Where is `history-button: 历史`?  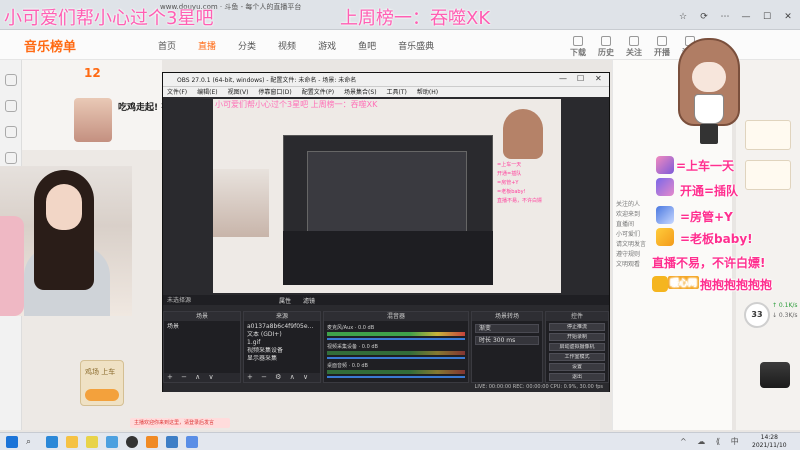
history-button: 历史 is located at coordinates (606, 47).